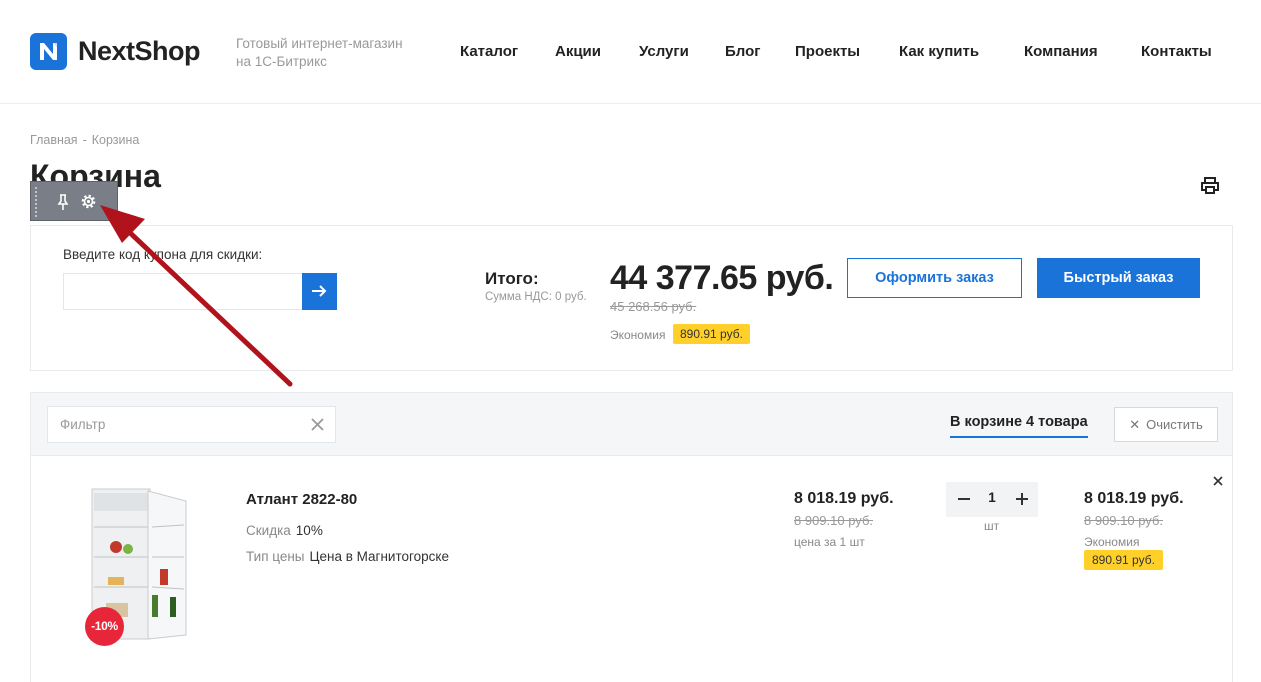  I want to click on item-economy-badge: 890.91 руб., so click(1123, 560).